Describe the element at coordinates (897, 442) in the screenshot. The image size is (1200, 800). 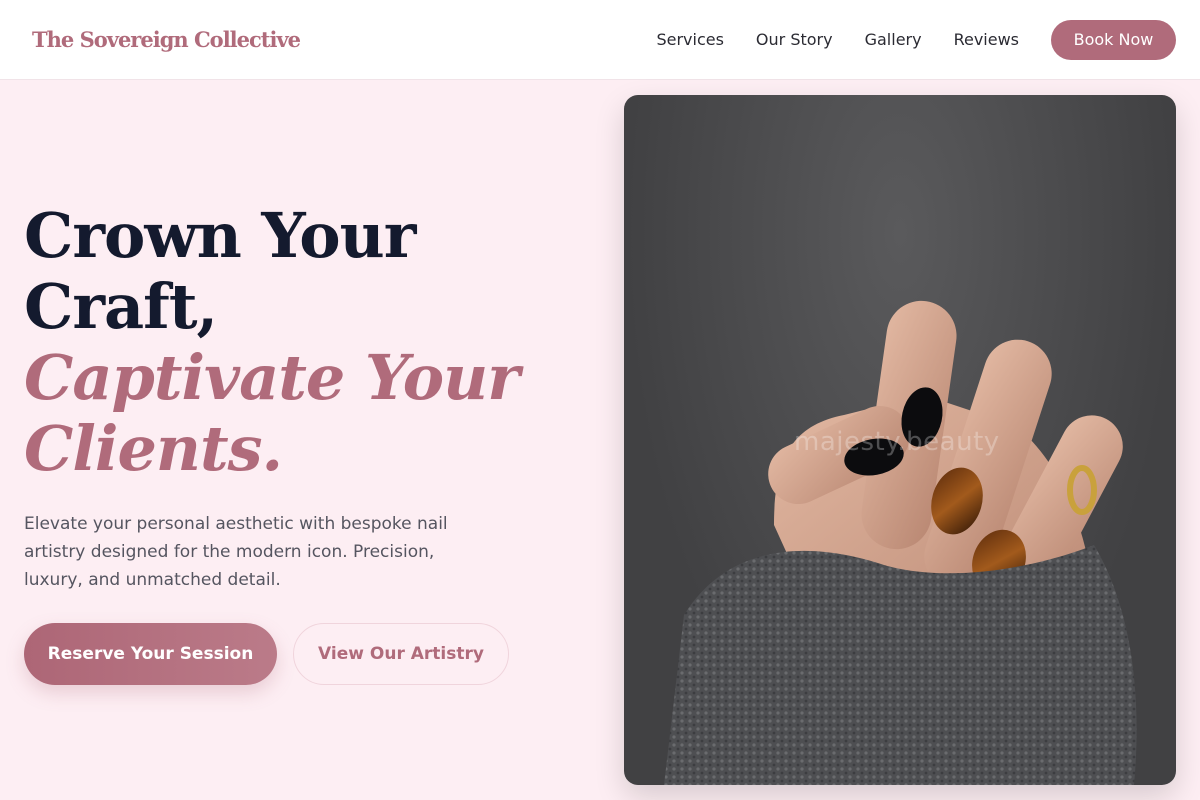
I see `photo-watermark: majesty.beauty` at that location.